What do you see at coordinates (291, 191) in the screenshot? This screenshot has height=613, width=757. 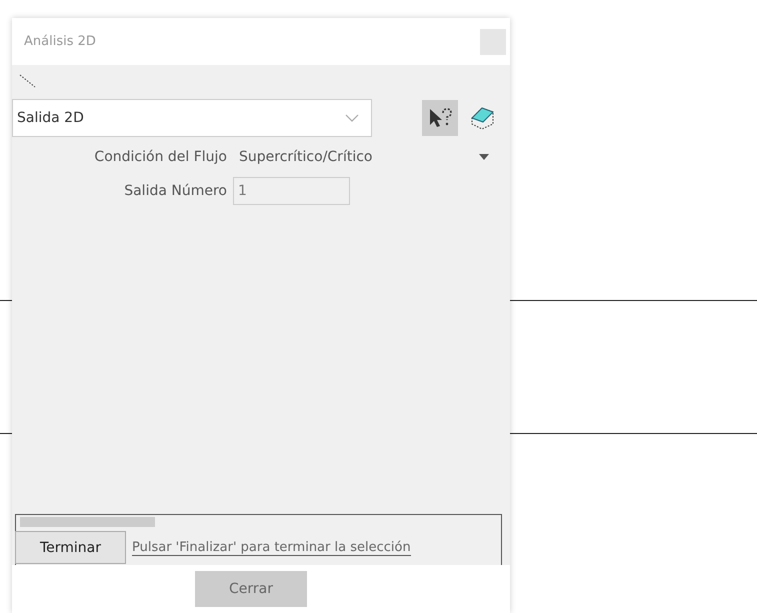 I see `number-input-field: 1` at bounding box center [291, 191].